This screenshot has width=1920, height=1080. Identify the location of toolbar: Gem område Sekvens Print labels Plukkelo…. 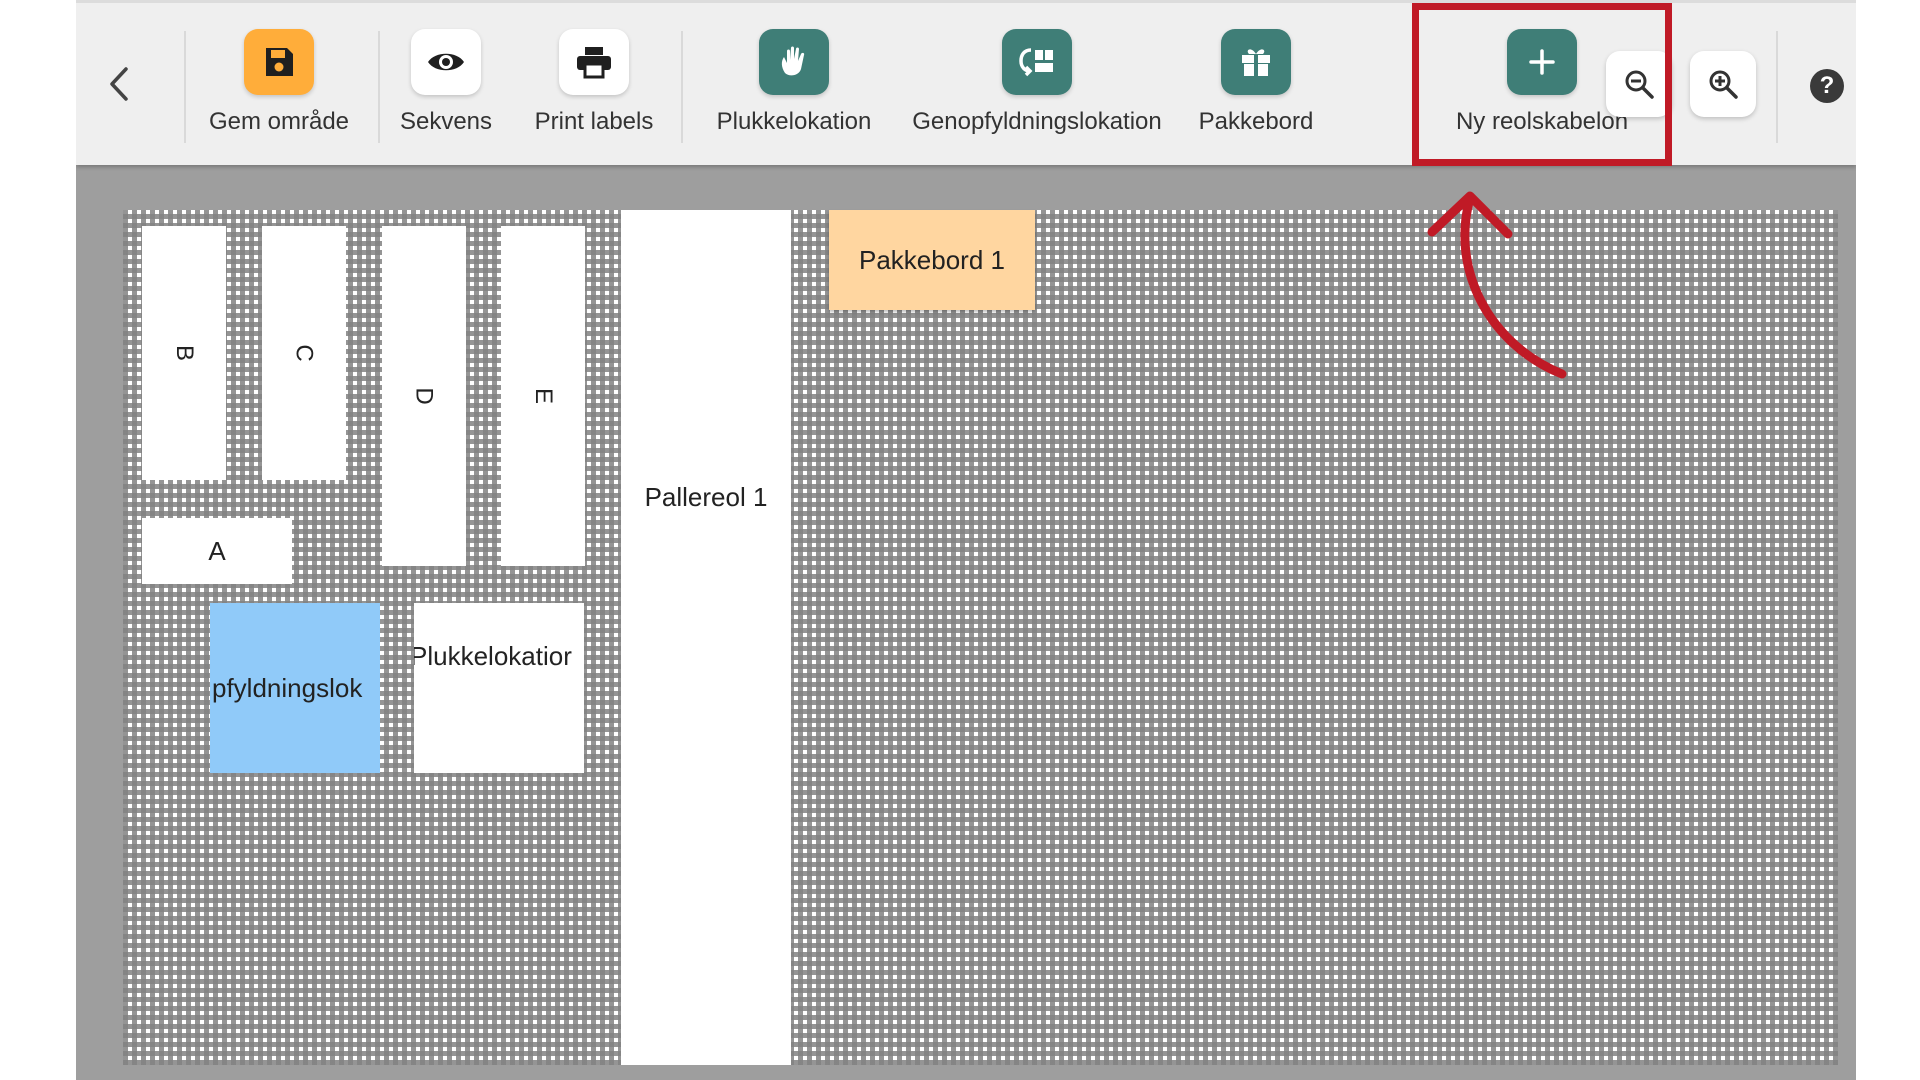
(966, 83).